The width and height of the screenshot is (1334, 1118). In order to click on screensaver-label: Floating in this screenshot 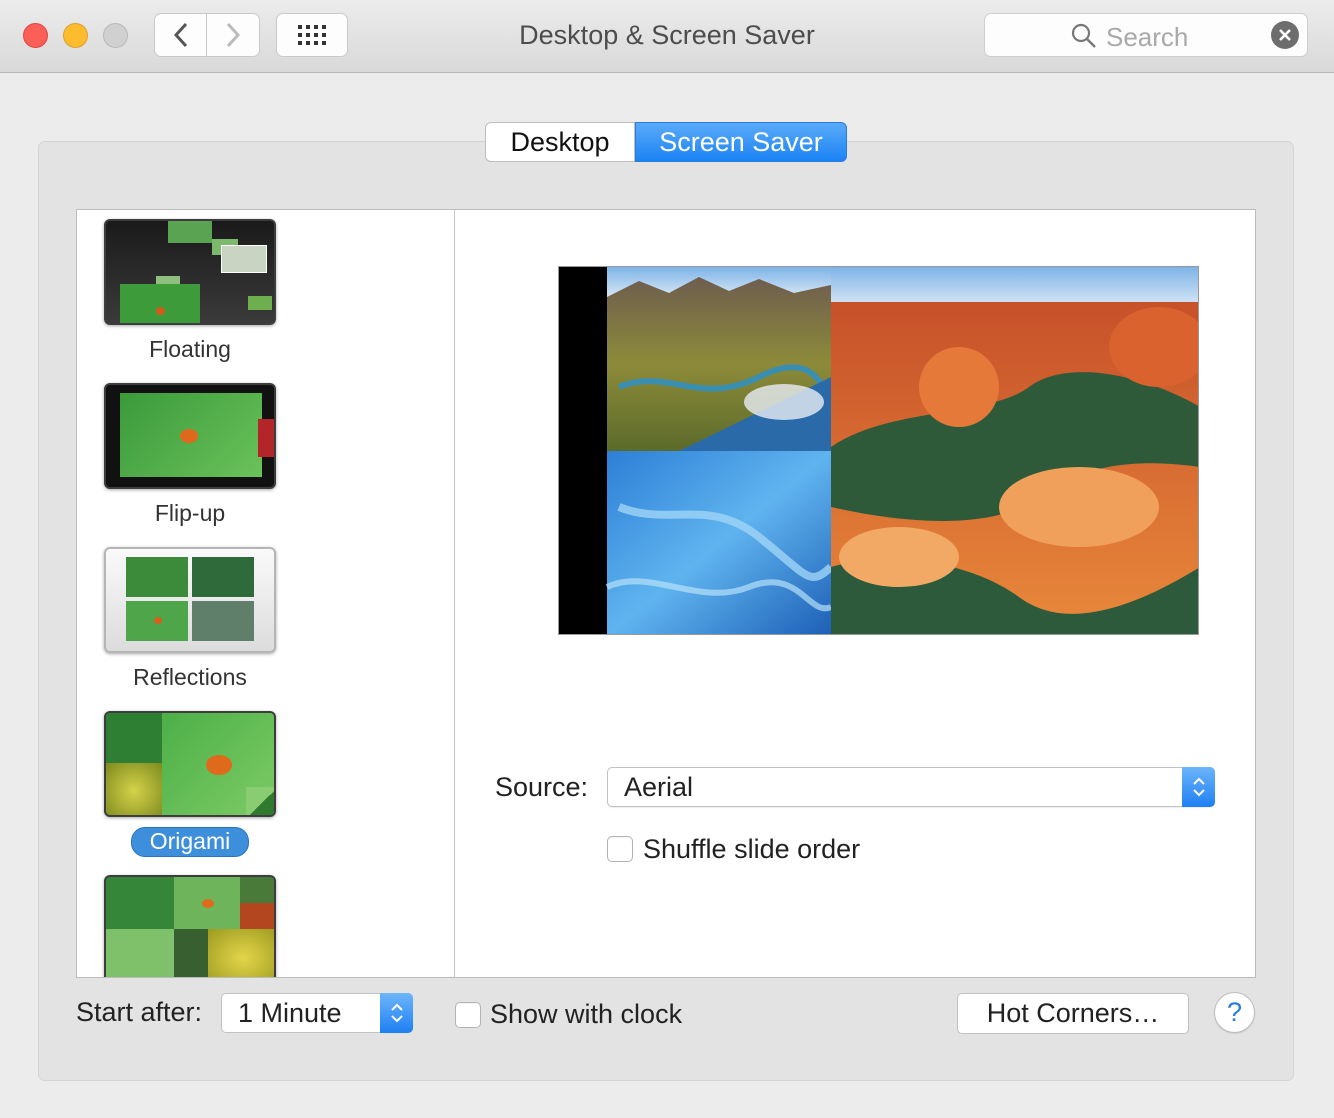, I will do `click(190, 349)`.